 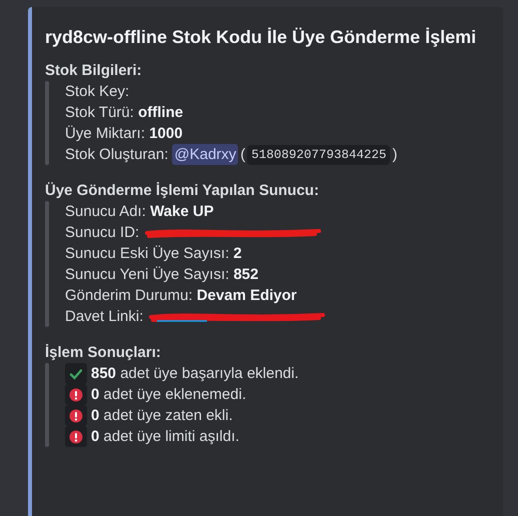 I want to click on field-text: Gönderim Durumu: Devam Ediyor, so click(x=181, y=296).